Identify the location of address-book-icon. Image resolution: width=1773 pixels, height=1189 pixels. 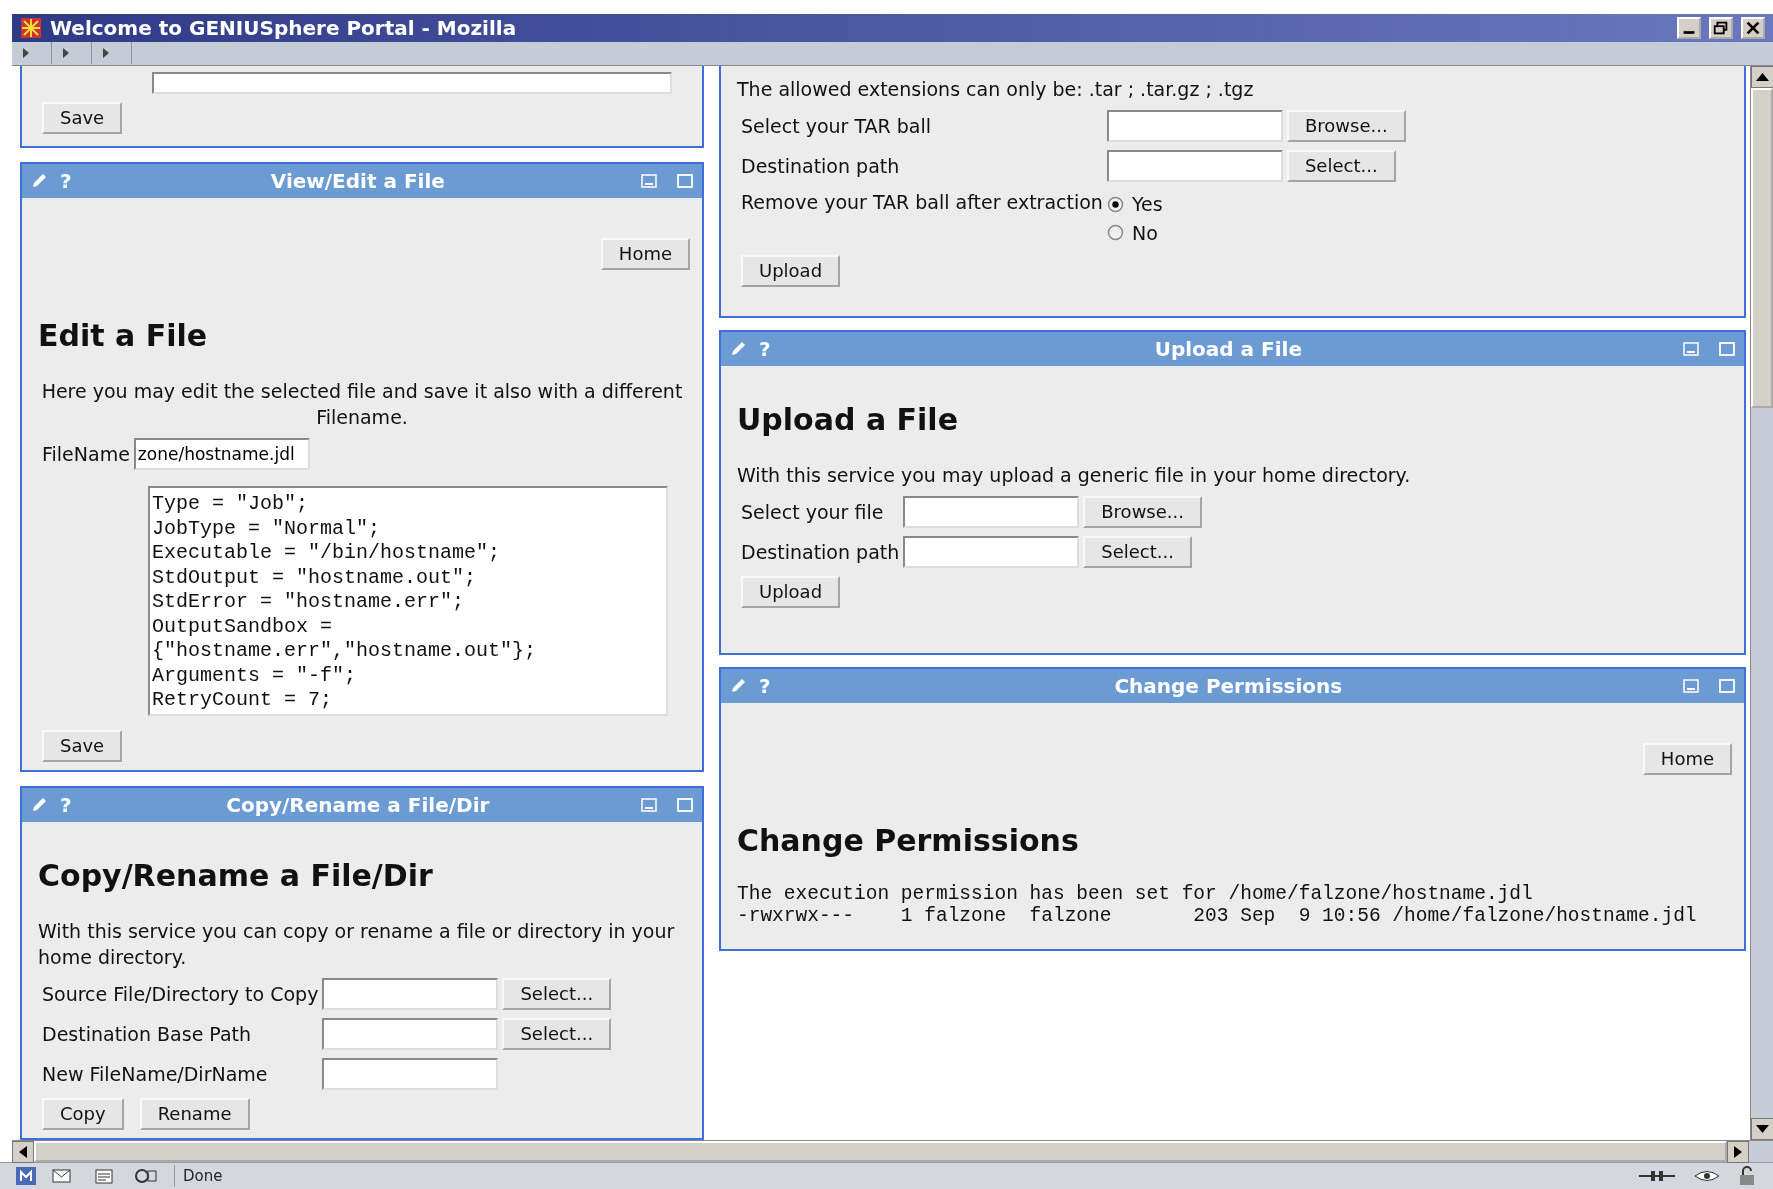
(146, 1176).